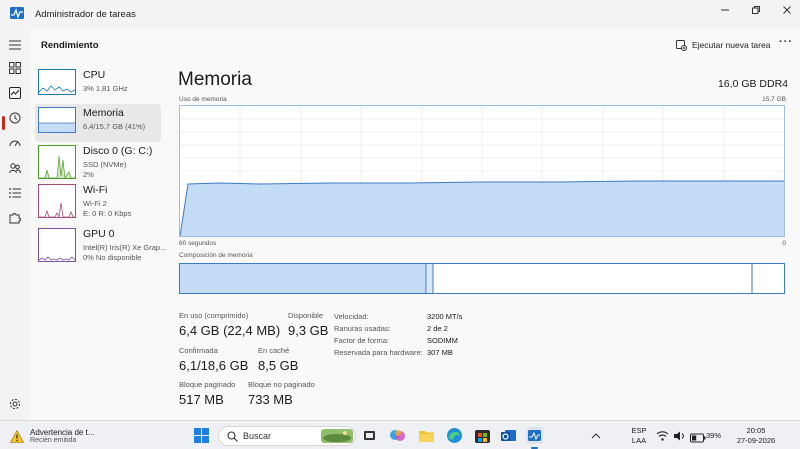 This screenshot has height=449, width=800. What do you see at coordinates (198, 350) in the screenshot?
I see `stat-committed-label: Confirmada` at bounding box center [198, 350].